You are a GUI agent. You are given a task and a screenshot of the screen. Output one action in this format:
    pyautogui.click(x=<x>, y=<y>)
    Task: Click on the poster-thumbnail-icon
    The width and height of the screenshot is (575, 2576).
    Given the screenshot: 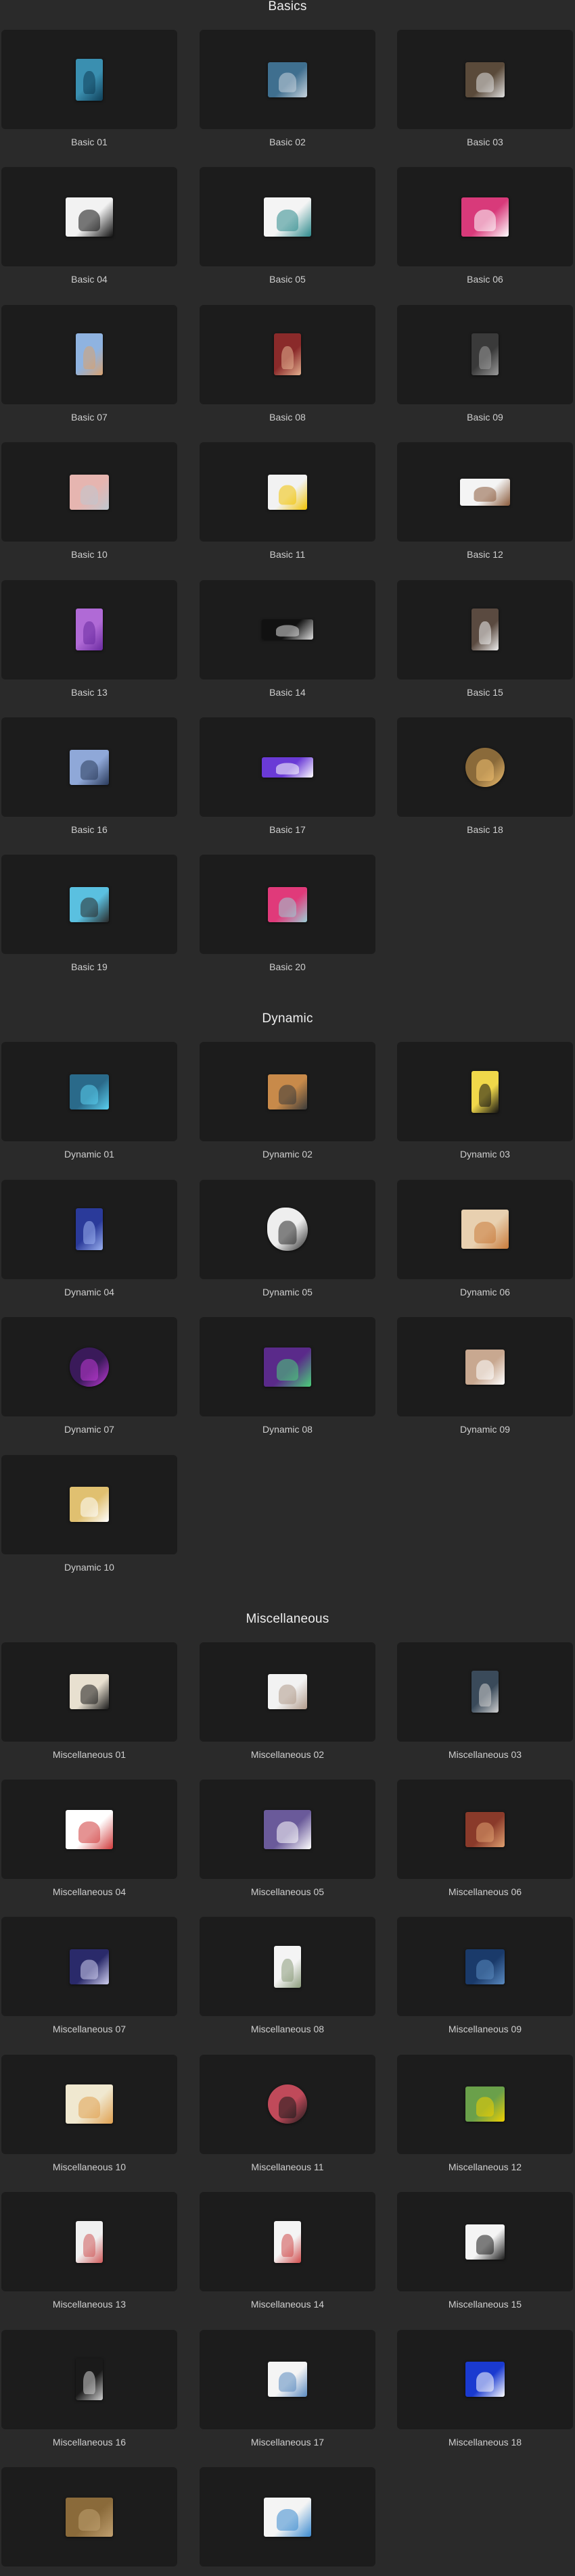 What is the action you would take?
    pyautogui.click(x=287, y=1829)
    